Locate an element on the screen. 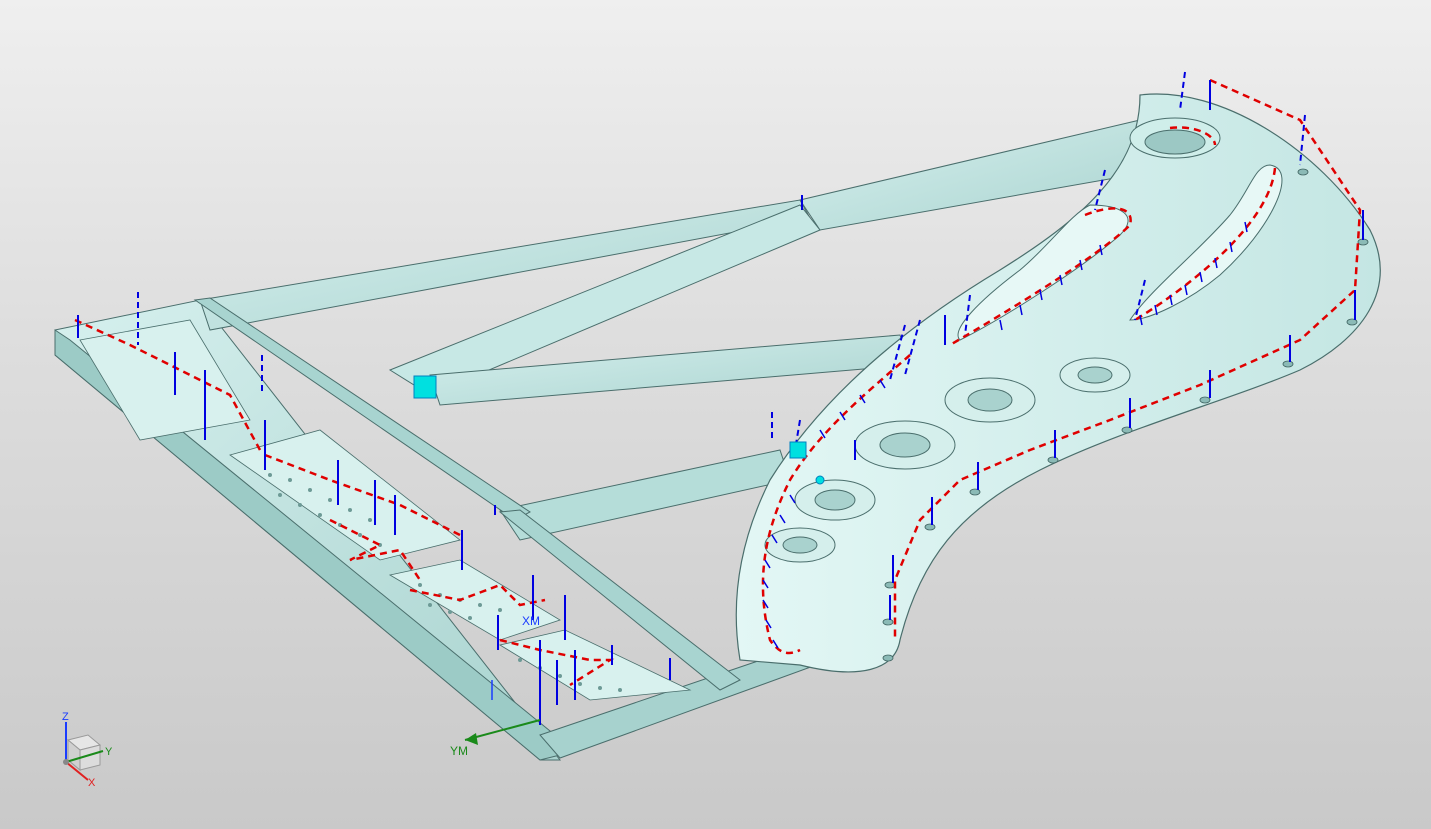 The image size is (1431, 829). xm-axis-label: XM is located at coordinates (531, 621).